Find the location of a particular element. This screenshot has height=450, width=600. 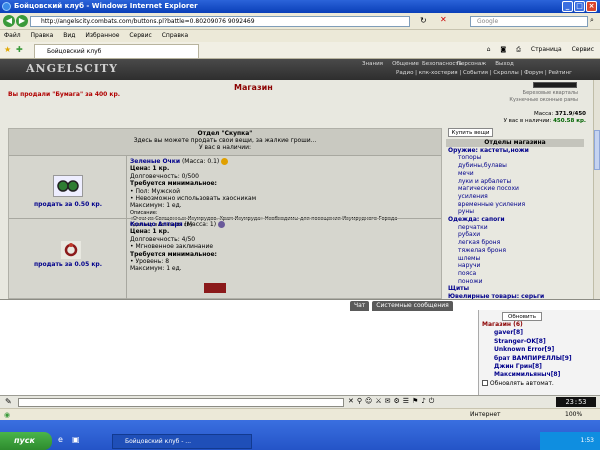

refresh-icon: ↻ is located at coordinates (423, 20).